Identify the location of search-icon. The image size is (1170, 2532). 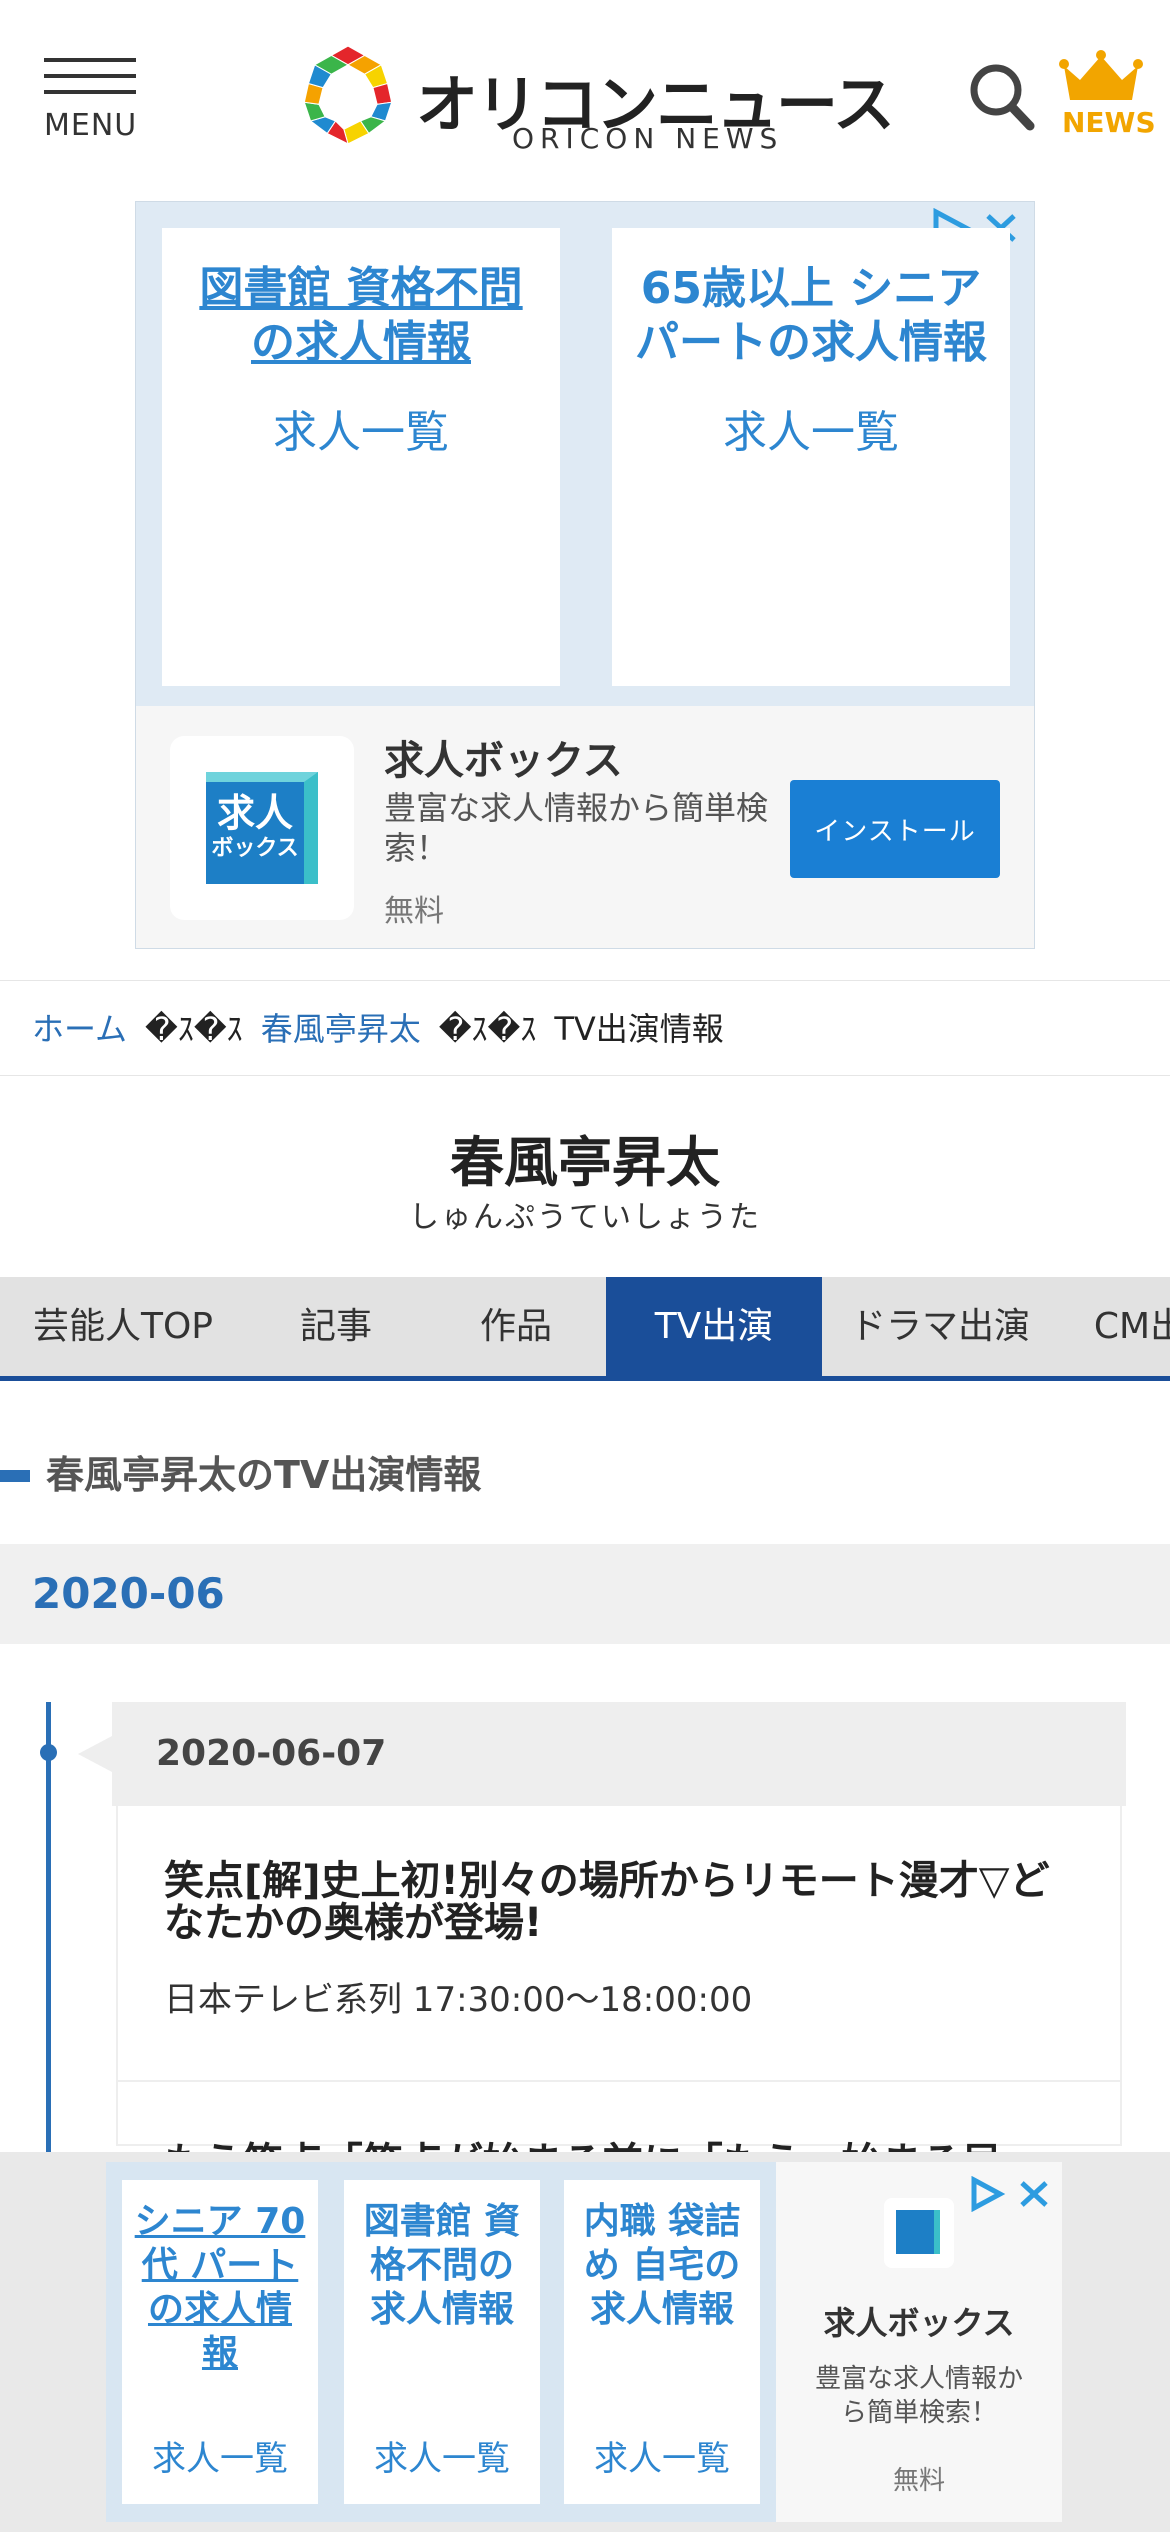
(1001, 97).